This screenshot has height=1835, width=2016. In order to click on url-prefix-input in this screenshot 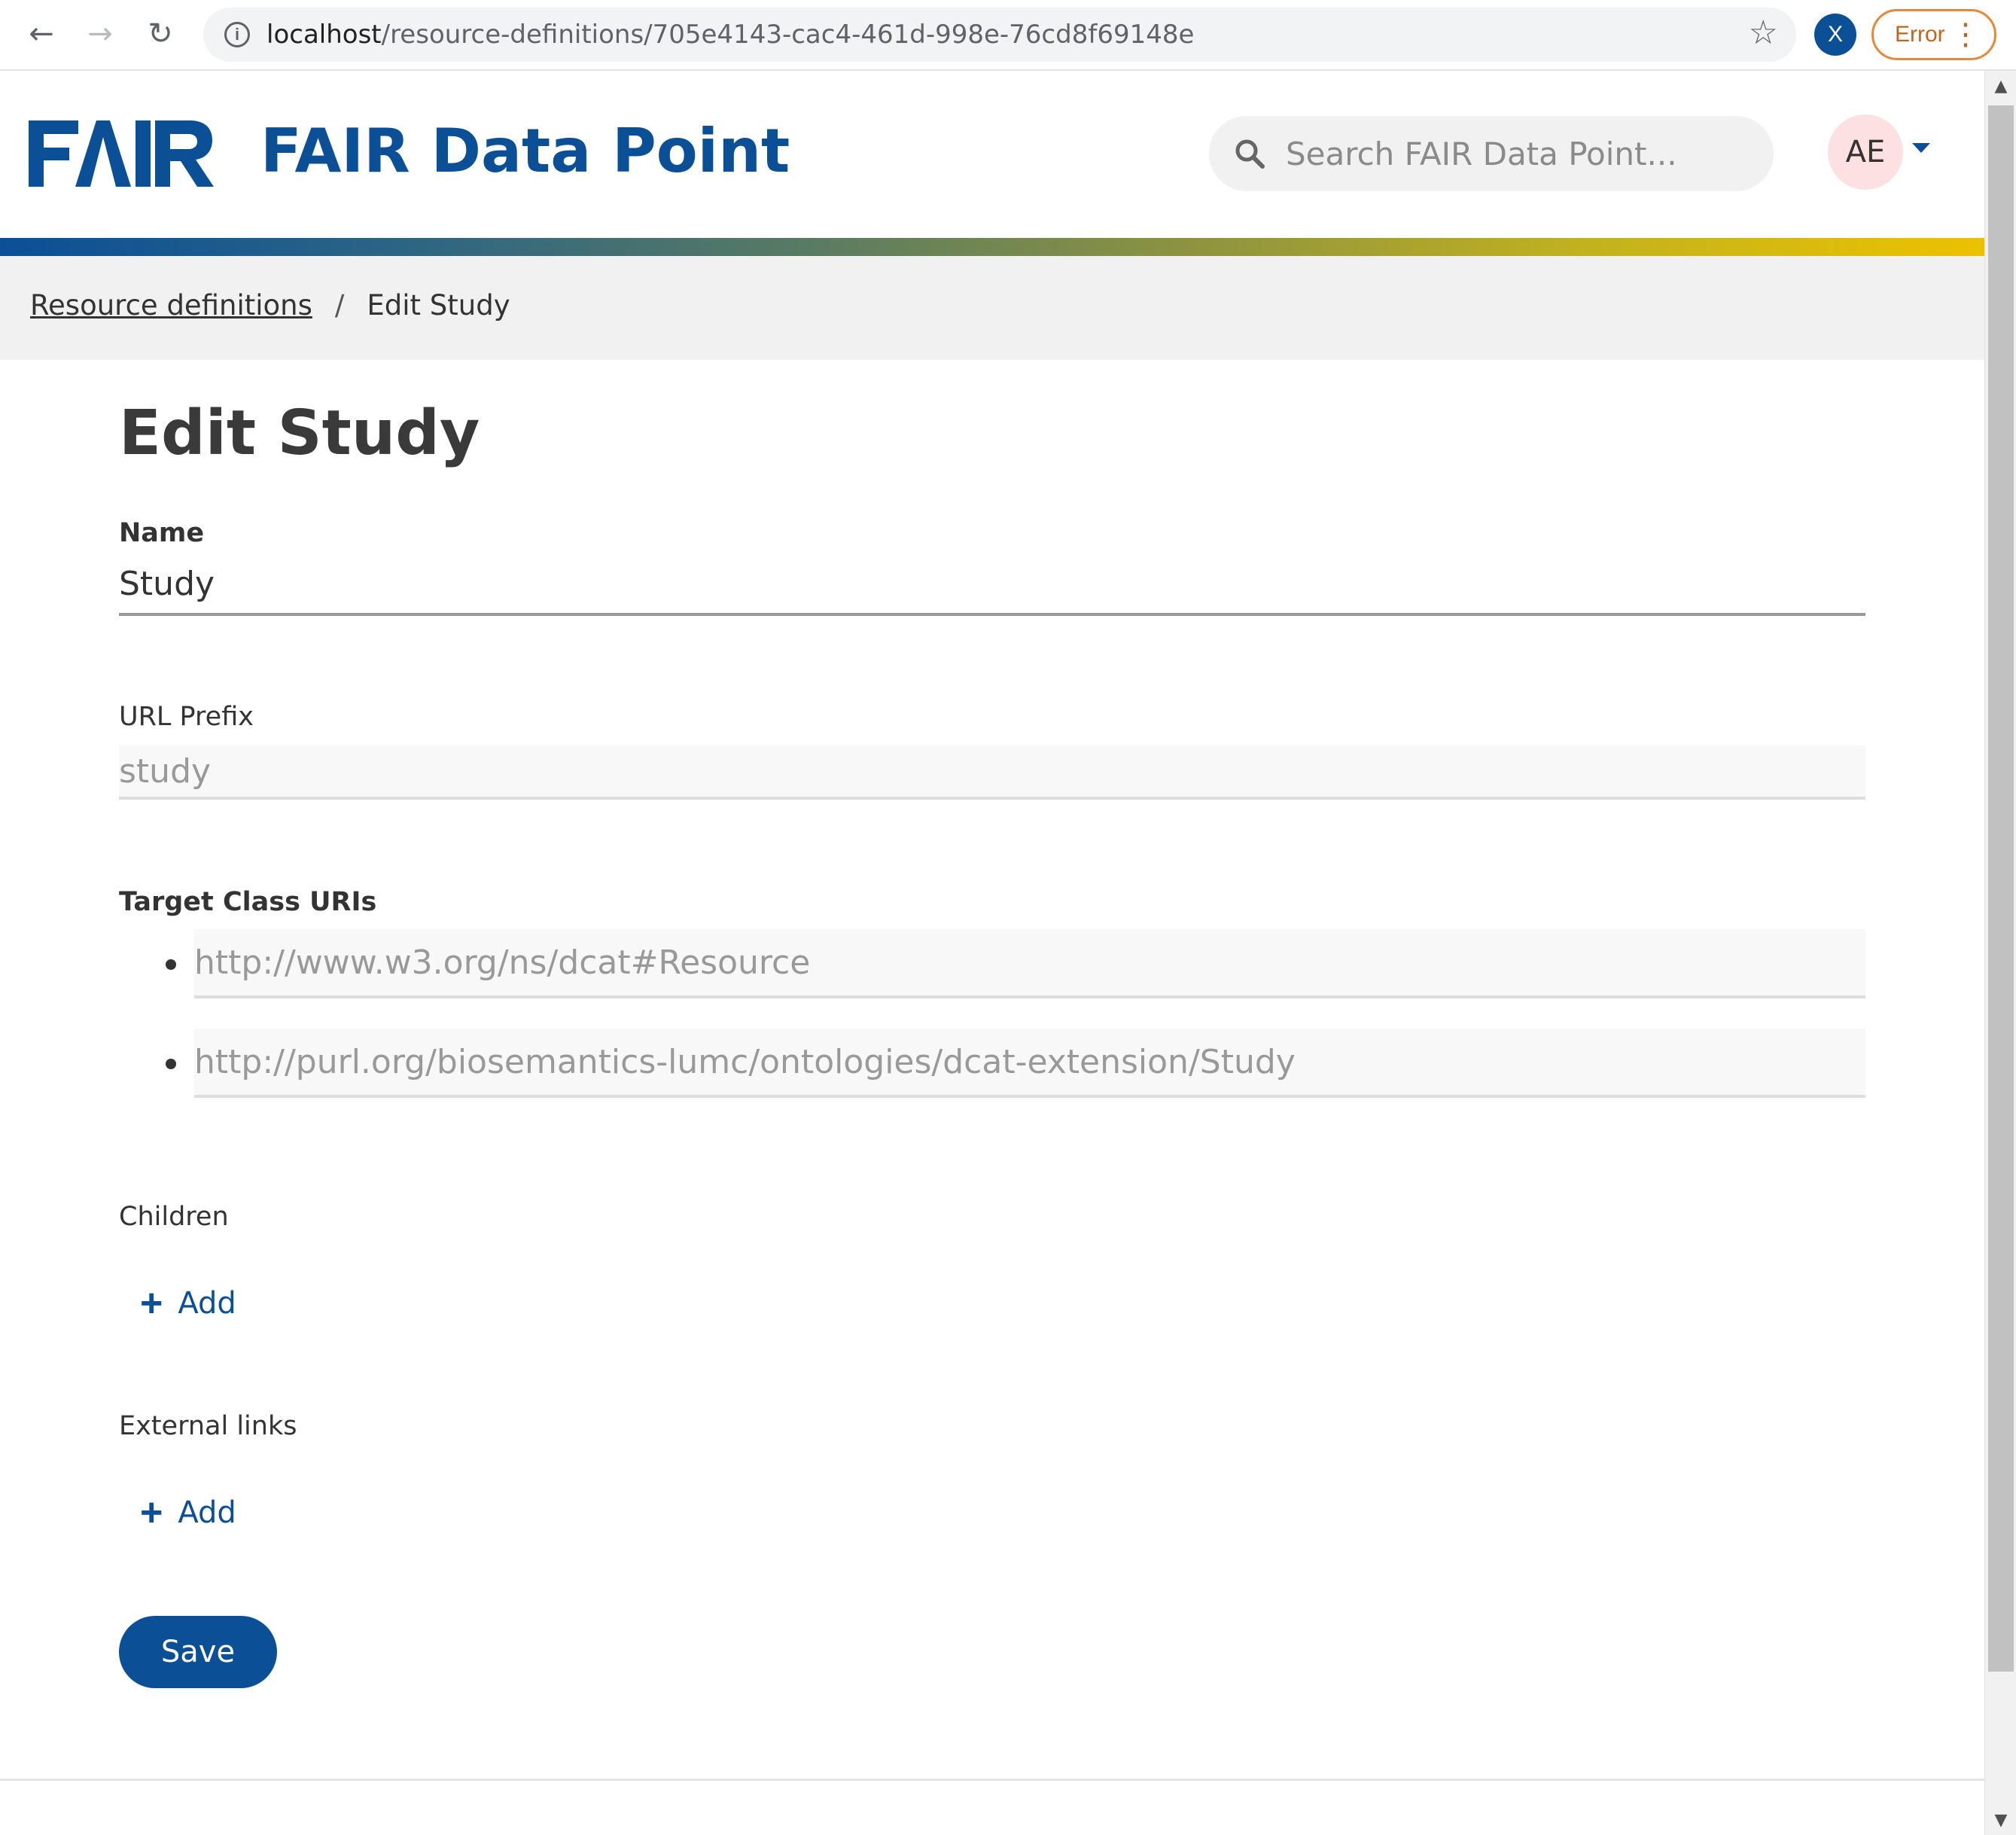, I will do `click(992, 772)`.